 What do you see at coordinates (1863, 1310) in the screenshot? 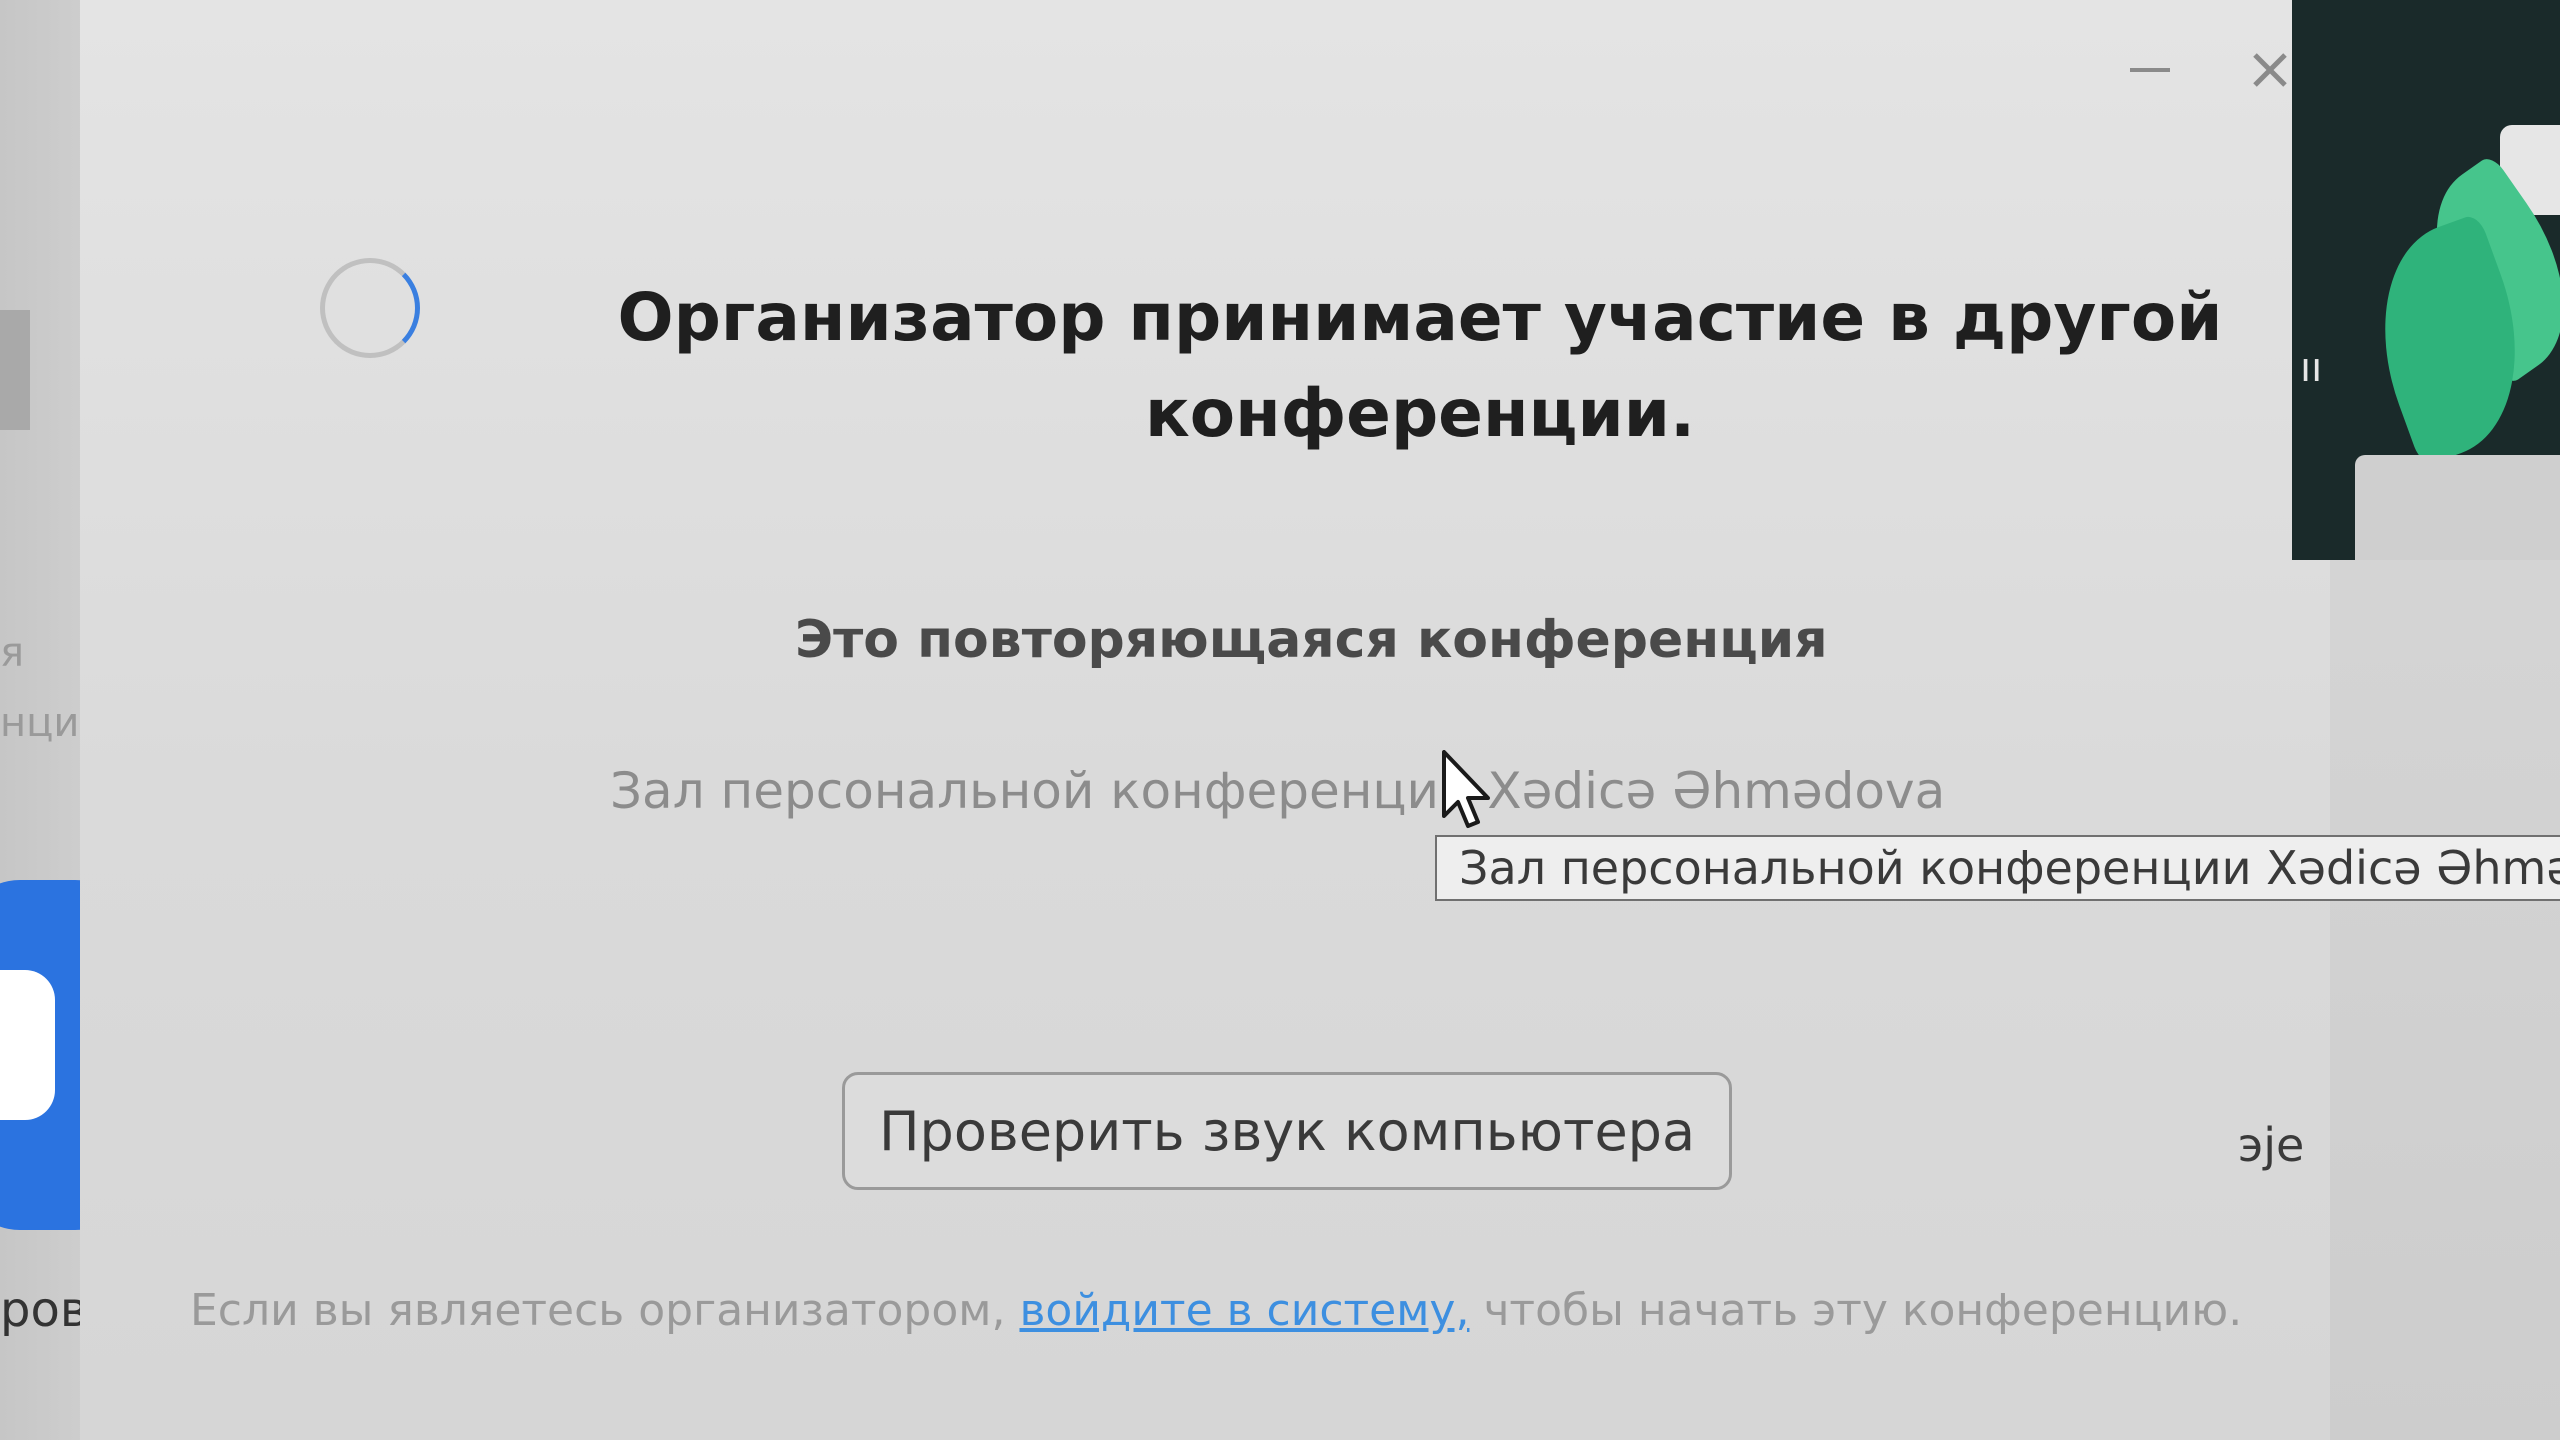
I see `footer-text-after: чтобы начать эту конференцию.` at bounding box center [1863, 1310].